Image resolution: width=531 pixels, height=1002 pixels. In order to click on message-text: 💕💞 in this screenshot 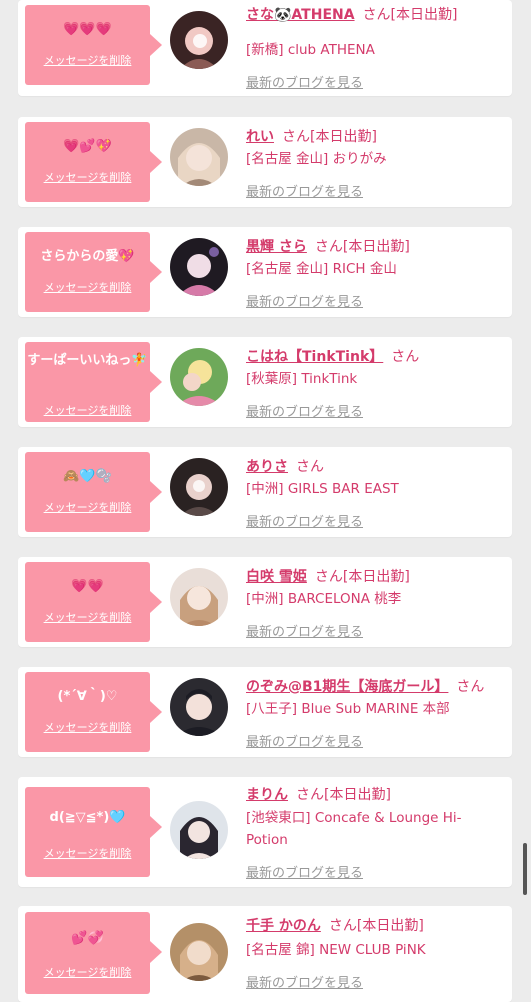, I will do `click(87, 938)`.